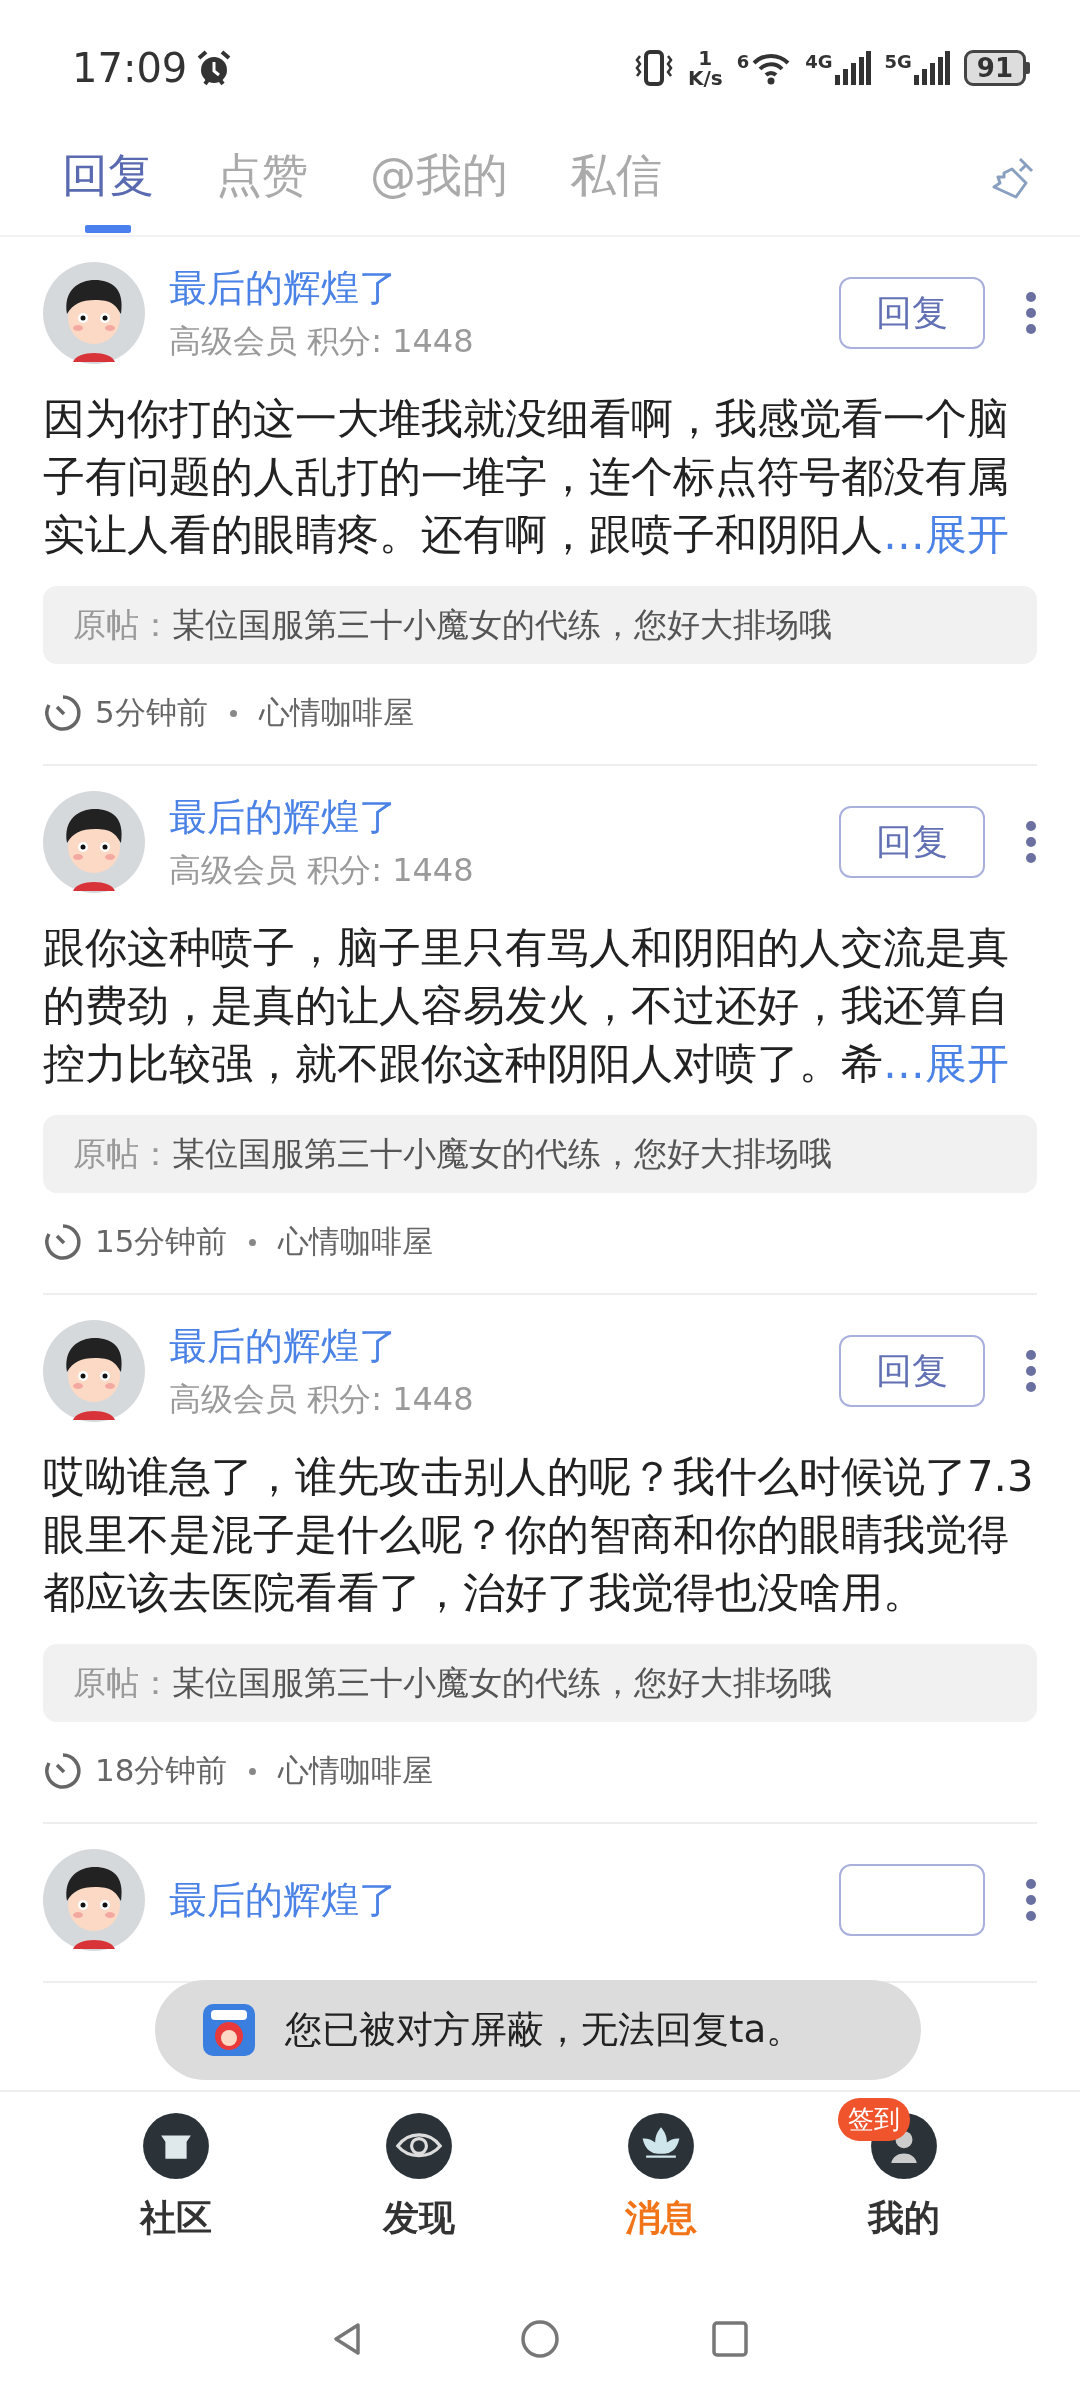 The image size is (1080, 2387). What do you see at coordinates (108, 184) in the screenshot?
I see `tab: 回复` at bounding box center [108, 184].